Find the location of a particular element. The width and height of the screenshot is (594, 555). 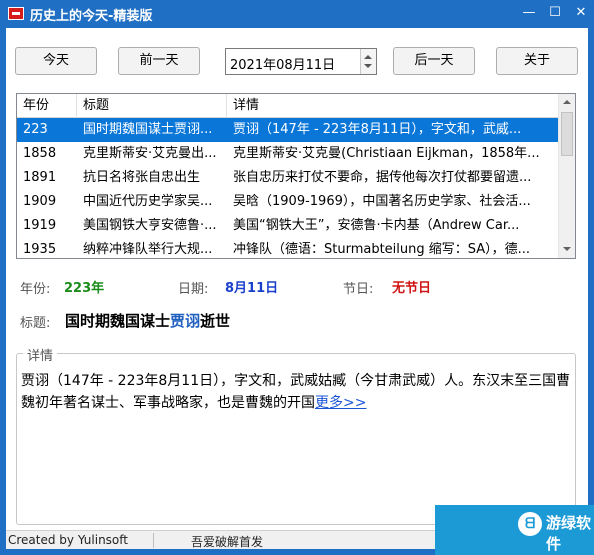

event-title: 国时期魏国谋士贾诩逝世 is located at coordinates (147, 320).